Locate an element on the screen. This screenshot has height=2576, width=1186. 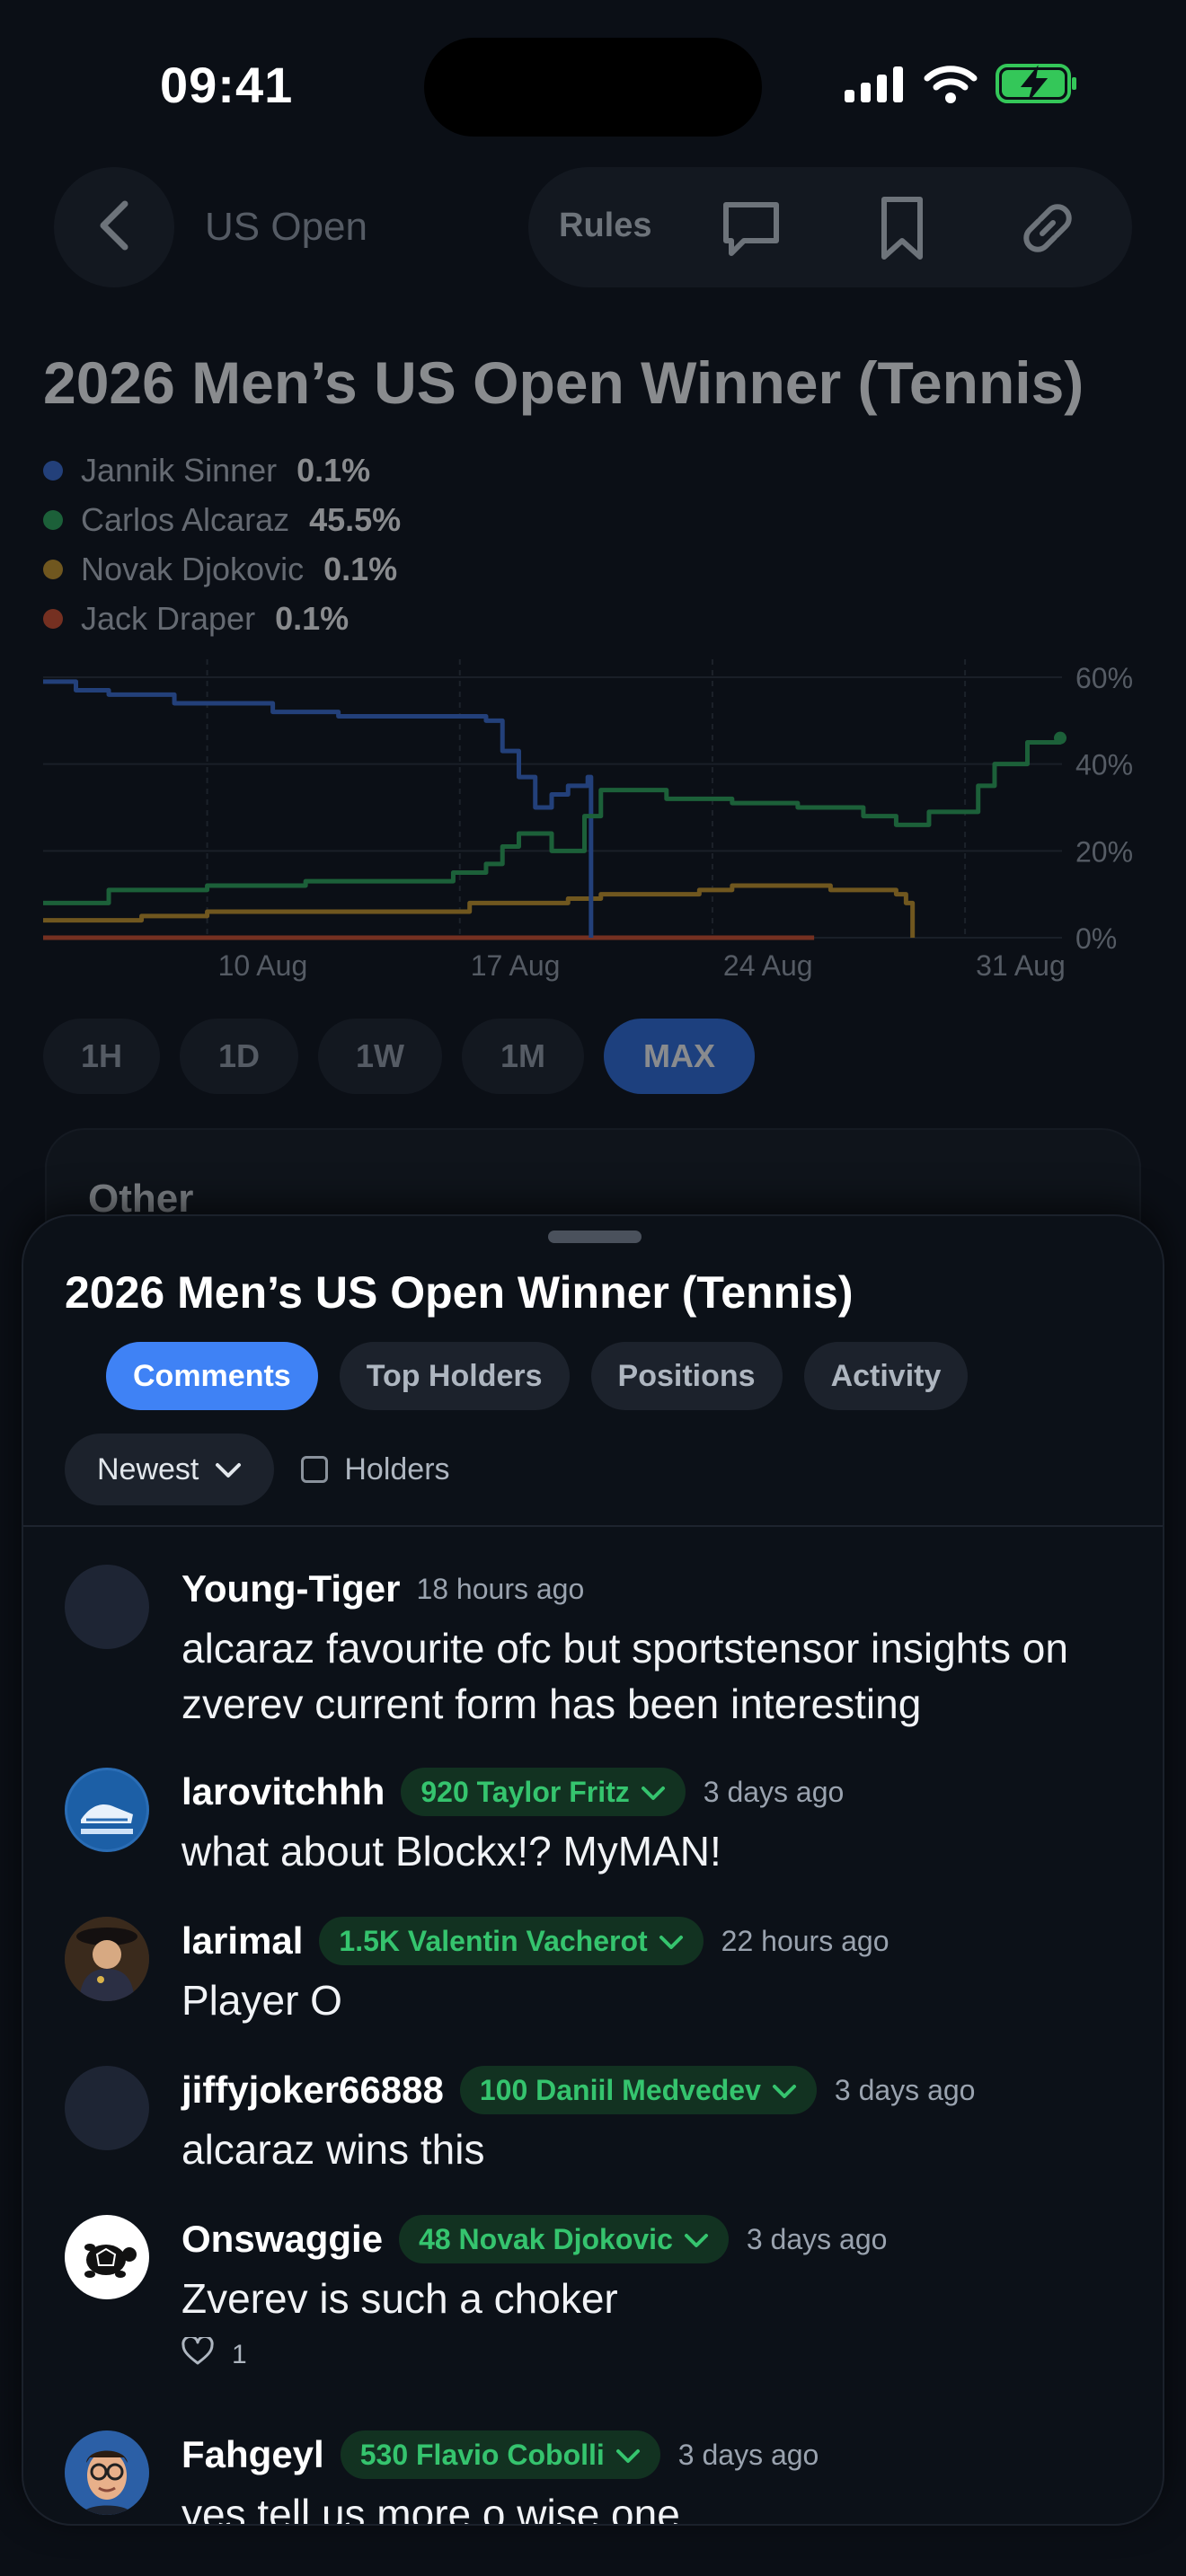
holding-badge: 920 Taylor Fritz is located at coordinates (543, 1792).